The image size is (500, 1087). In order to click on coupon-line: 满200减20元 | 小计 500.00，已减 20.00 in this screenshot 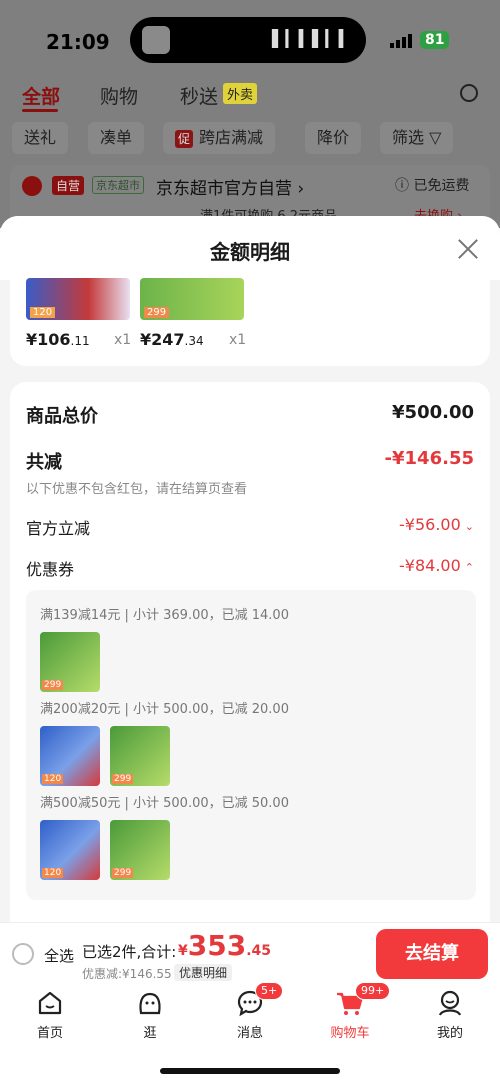, I will do `click(164, 709)`.